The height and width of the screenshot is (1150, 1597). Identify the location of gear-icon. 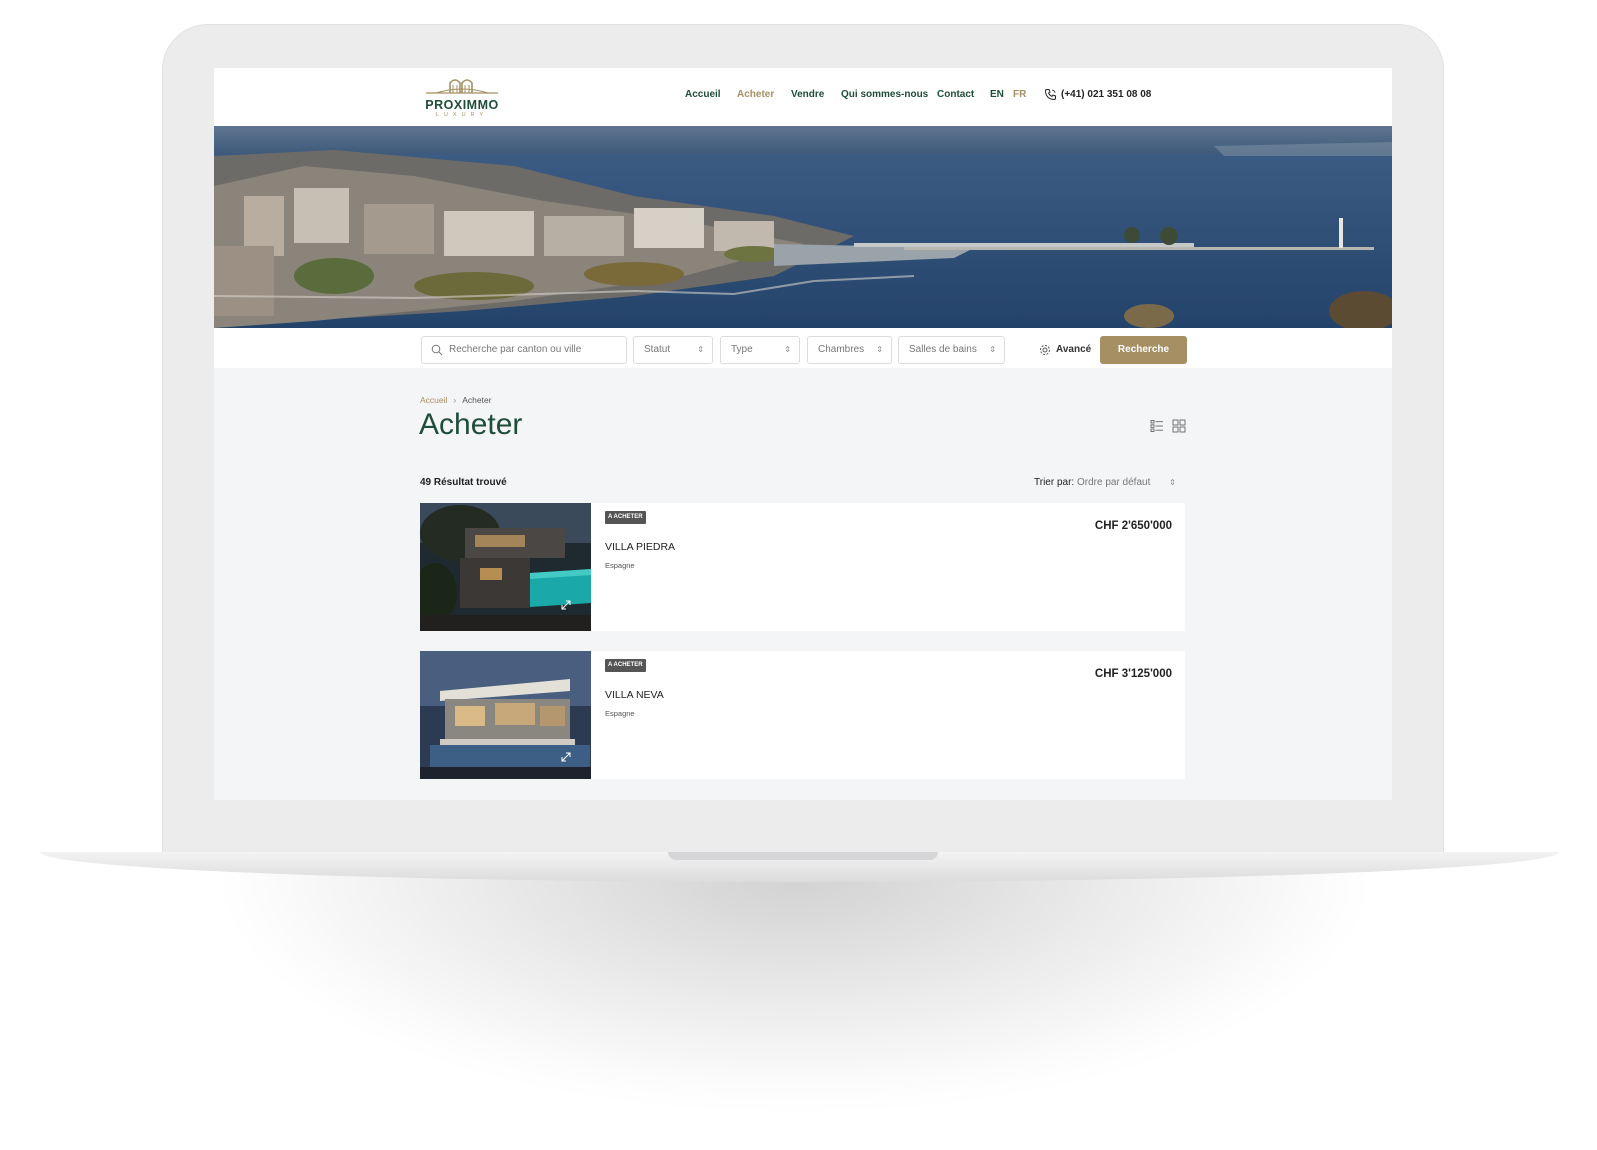
(1045, 350).